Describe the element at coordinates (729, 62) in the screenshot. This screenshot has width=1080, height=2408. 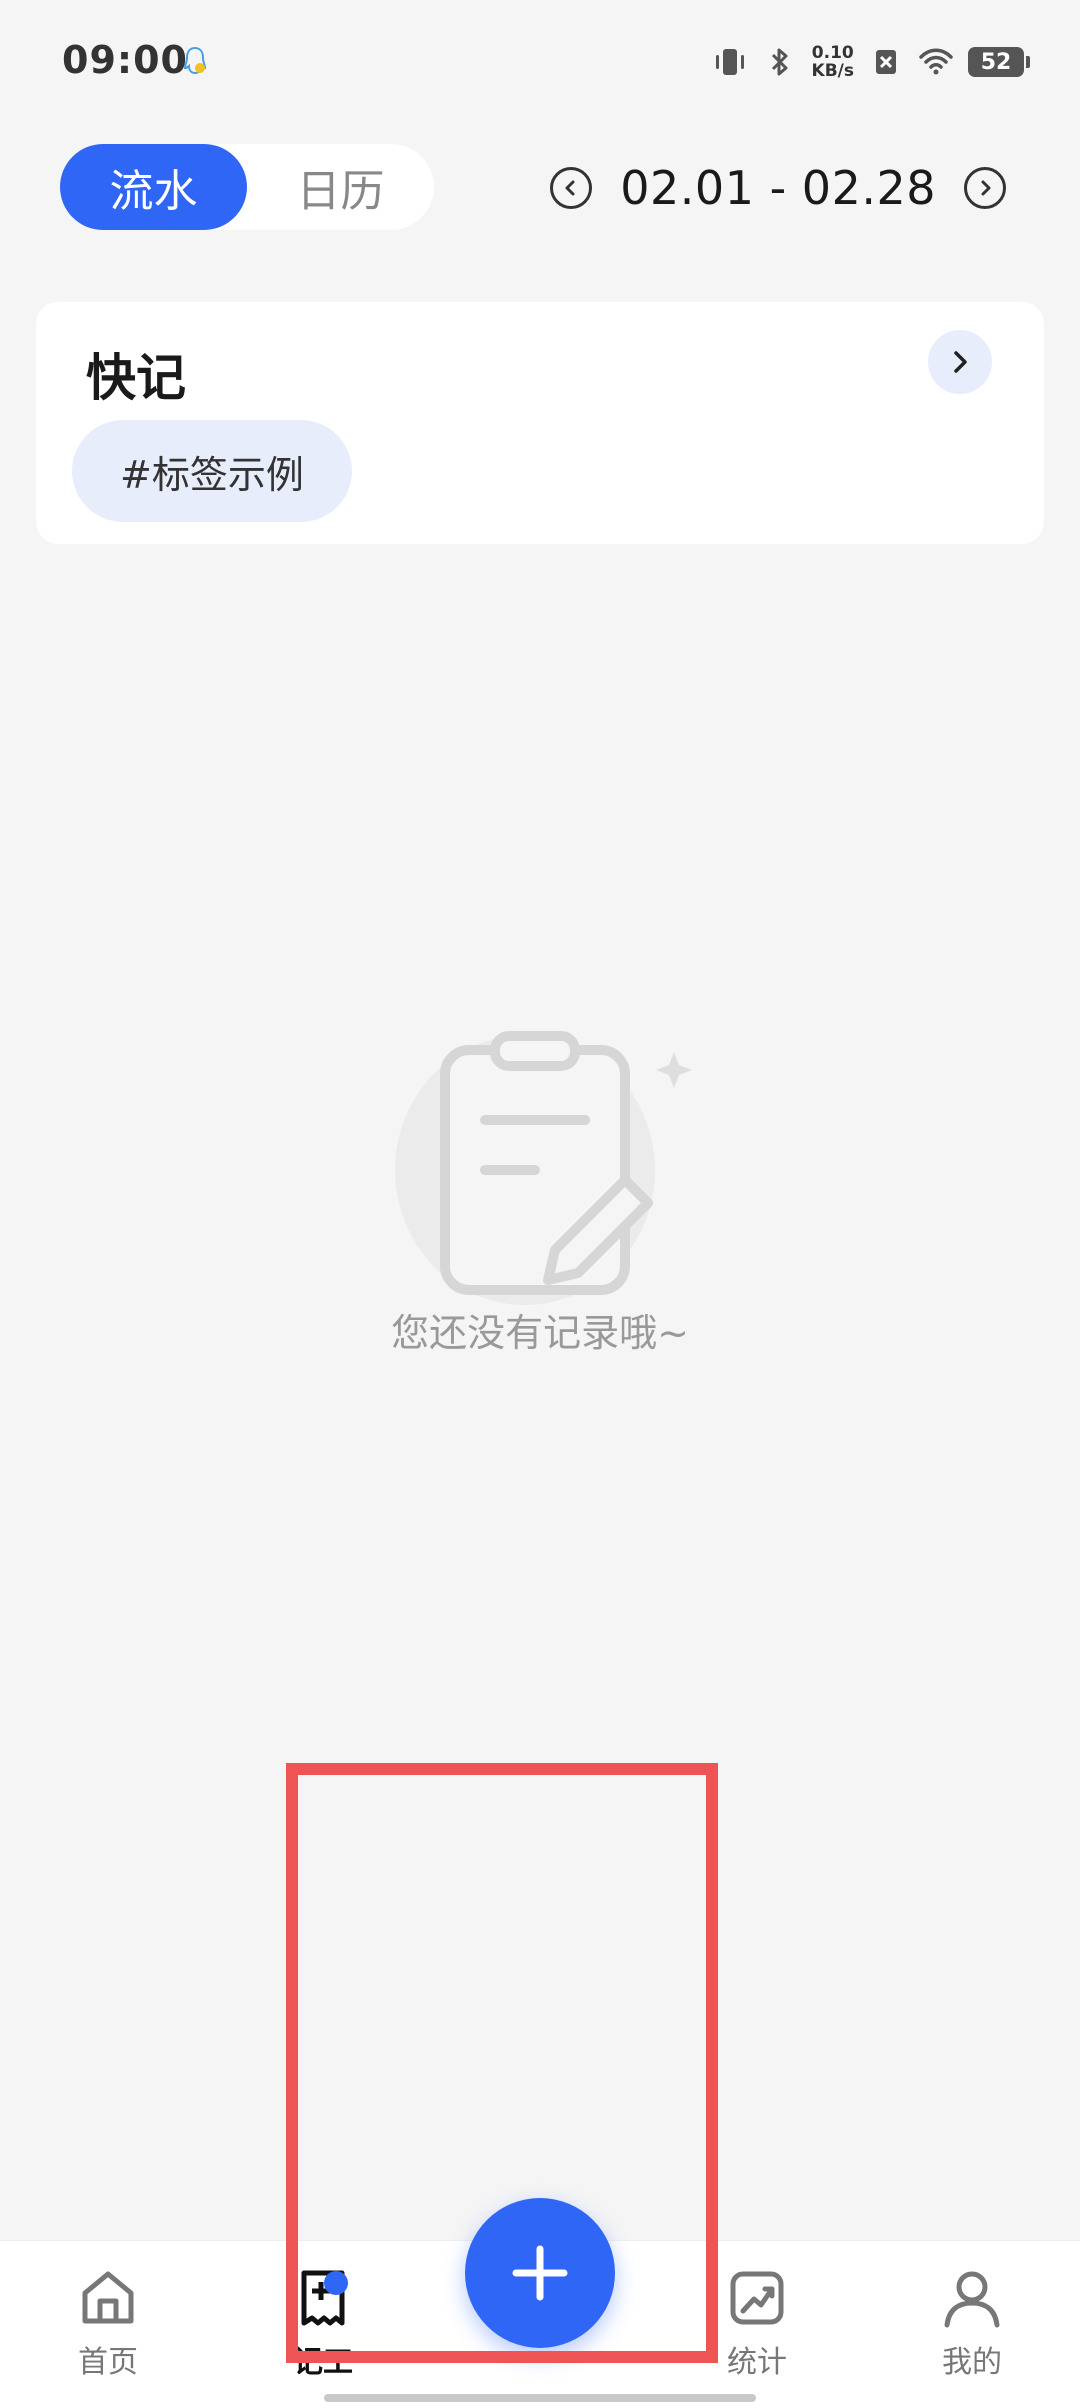
I see `vibrate-icon` at that location.